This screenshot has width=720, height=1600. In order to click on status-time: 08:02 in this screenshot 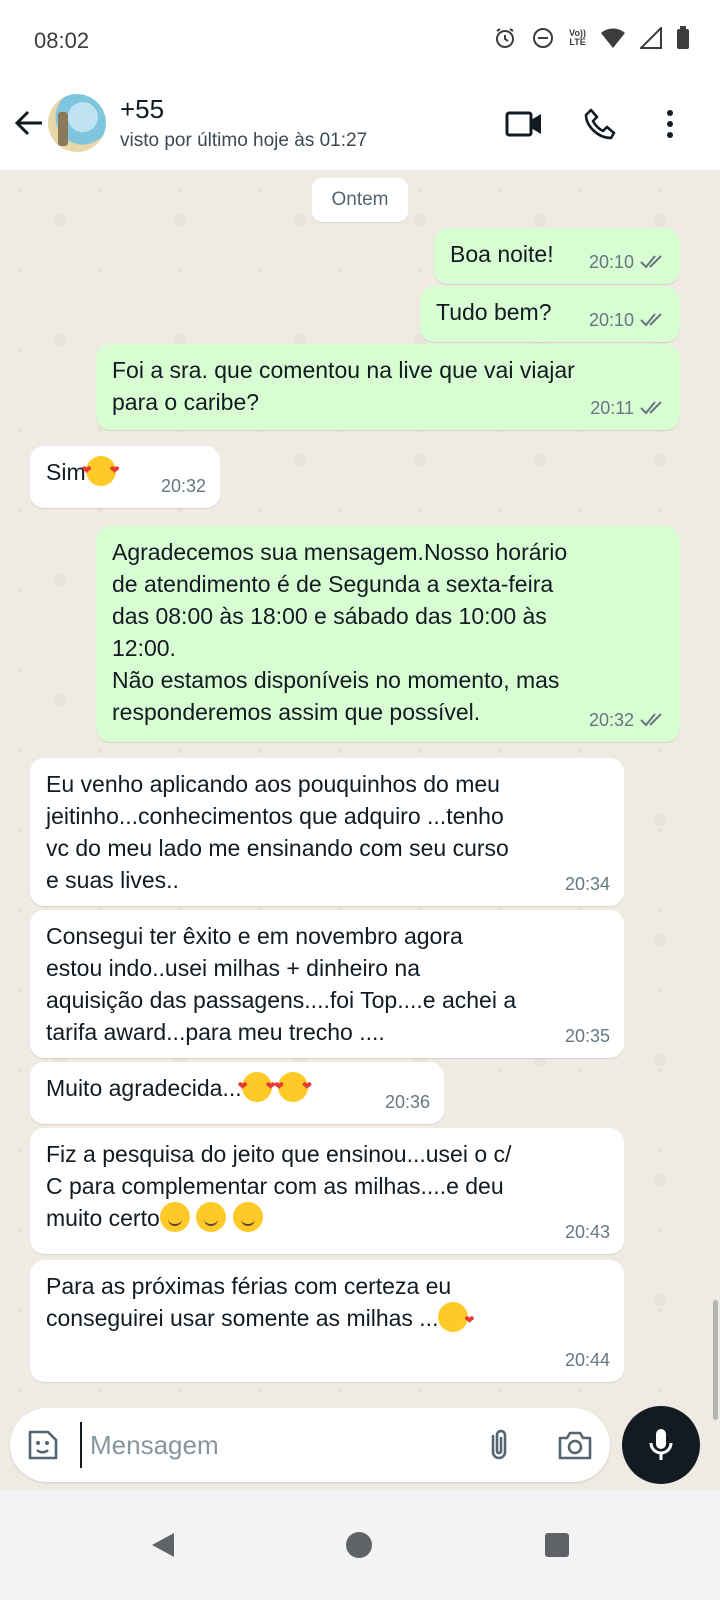, I will do `click(62, 40)`.